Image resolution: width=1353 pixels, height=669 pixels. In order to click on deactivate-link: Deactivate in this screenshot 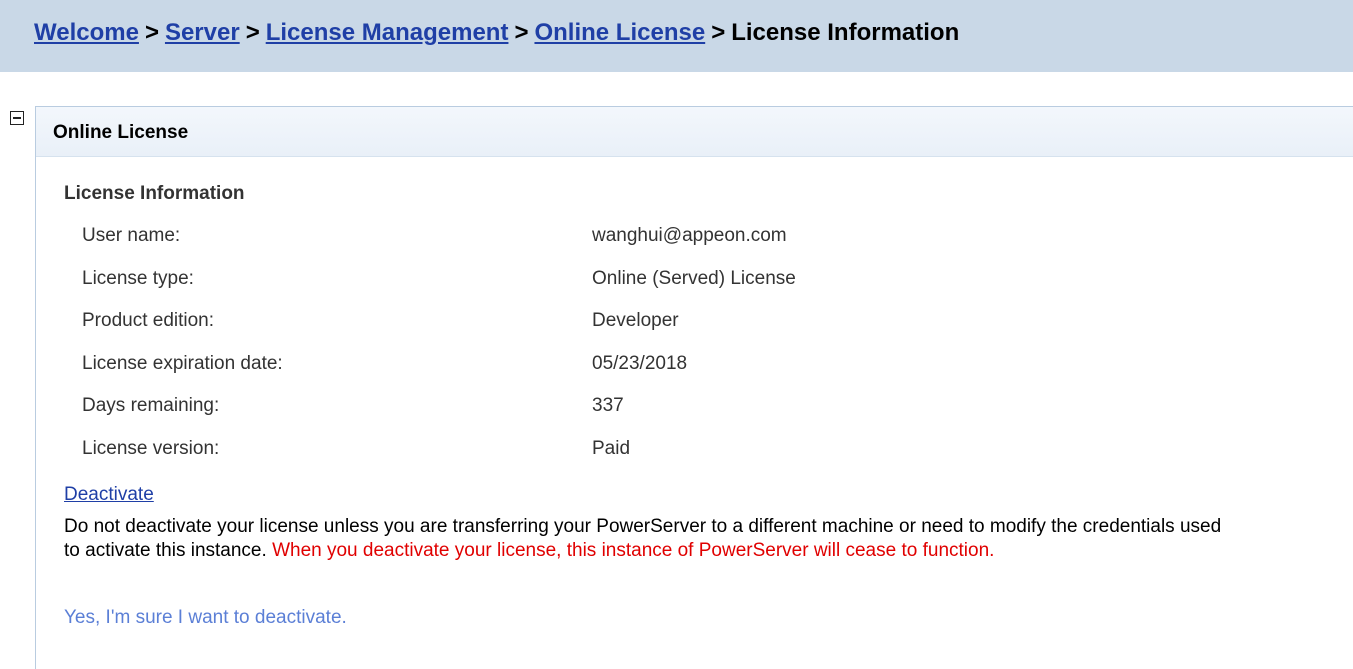, I will do `click(109, 495)`.